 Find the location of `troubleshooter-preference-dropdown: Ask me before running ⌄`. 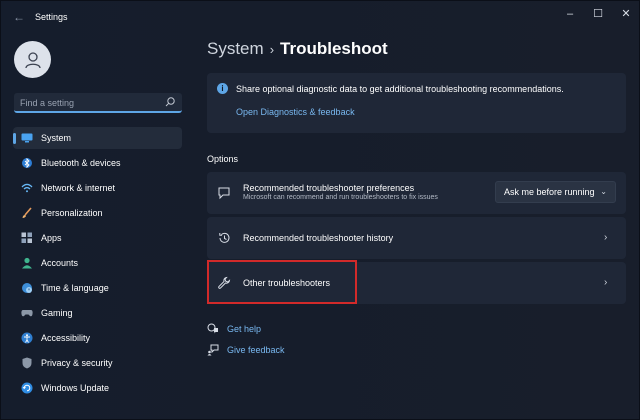

troubleshooter-preference-dropdown: Ask me before running ⌄ is located at coordinates (555, 192).